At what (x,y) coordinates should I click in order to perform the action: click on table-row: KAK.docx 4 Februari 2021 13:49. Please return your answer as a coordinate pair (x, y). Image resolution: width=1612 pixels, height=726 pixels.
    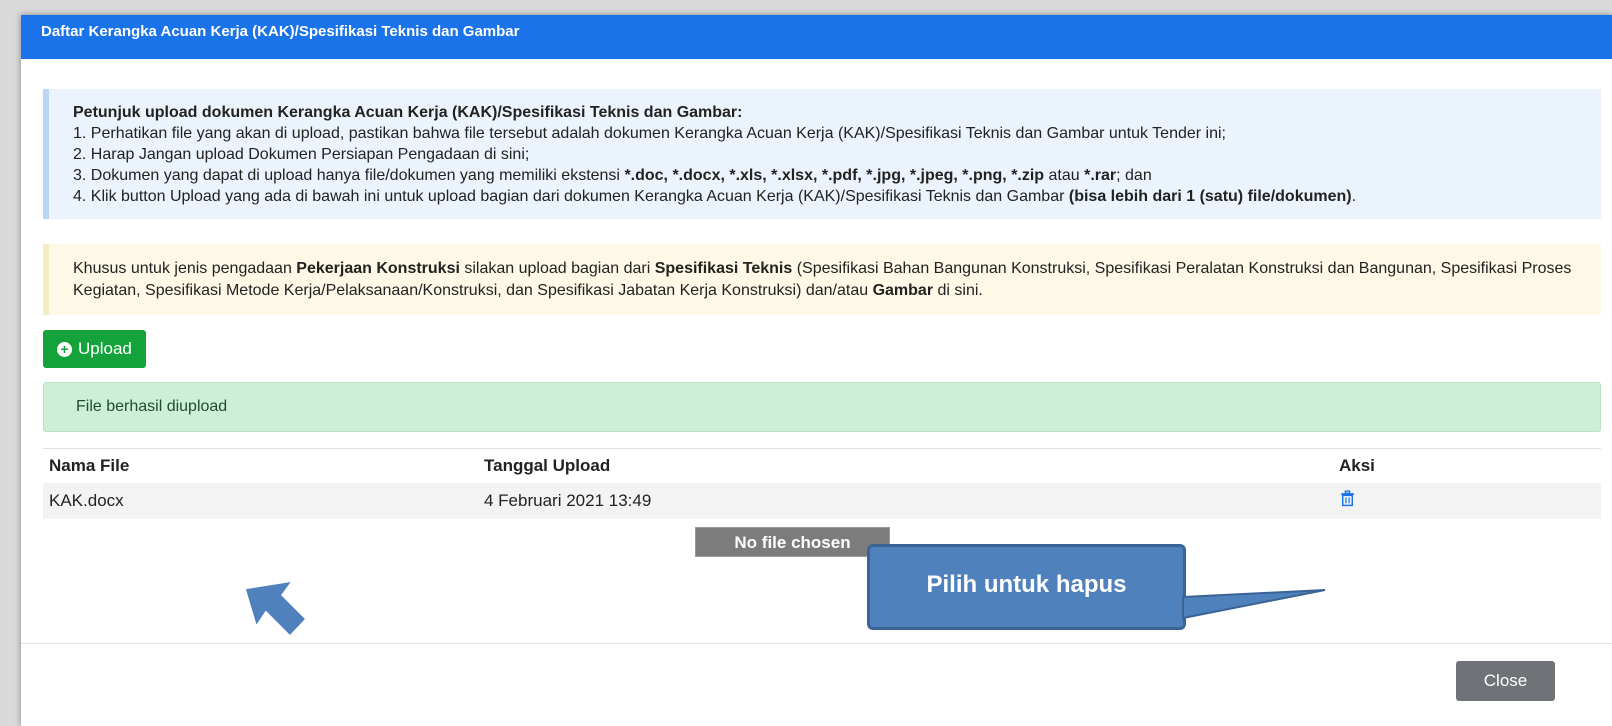
    Looking at the image, I should click on (822, 501).